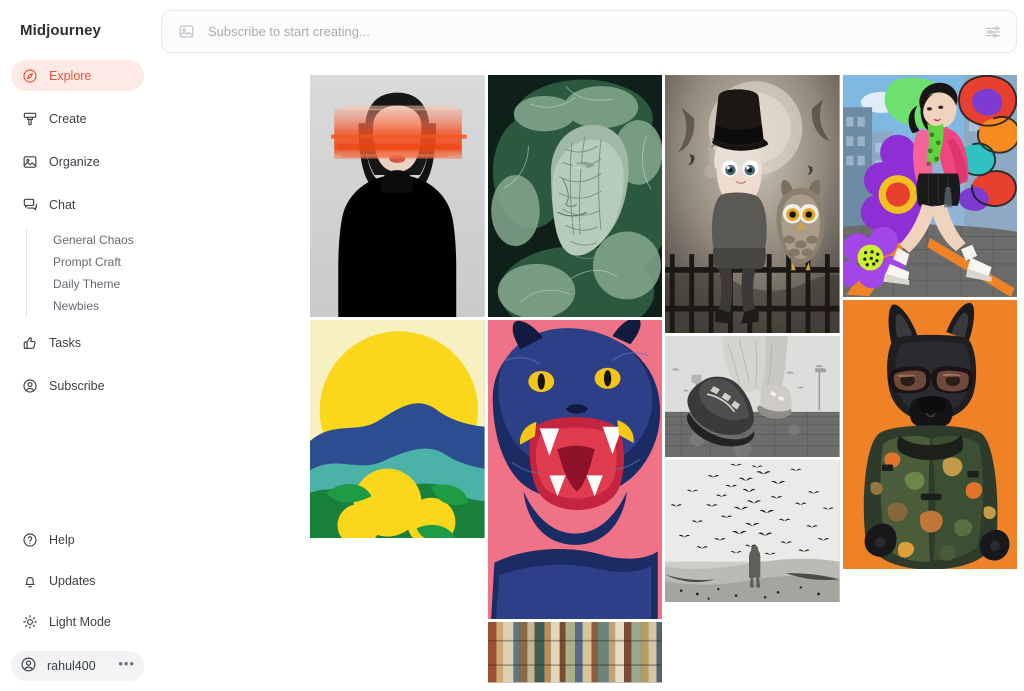 This screenshot has width=1024, height=691. I want to click on sidebar-item-label: Updates, so click(72, 580).